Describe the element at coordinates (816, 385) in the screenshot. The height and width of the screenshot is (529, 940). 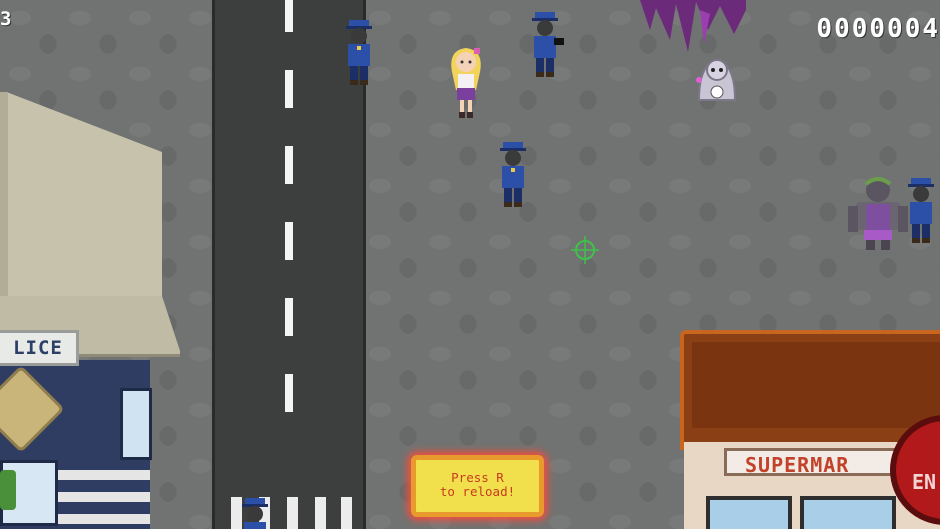
I see `supermarket-roof-panel` at that location.